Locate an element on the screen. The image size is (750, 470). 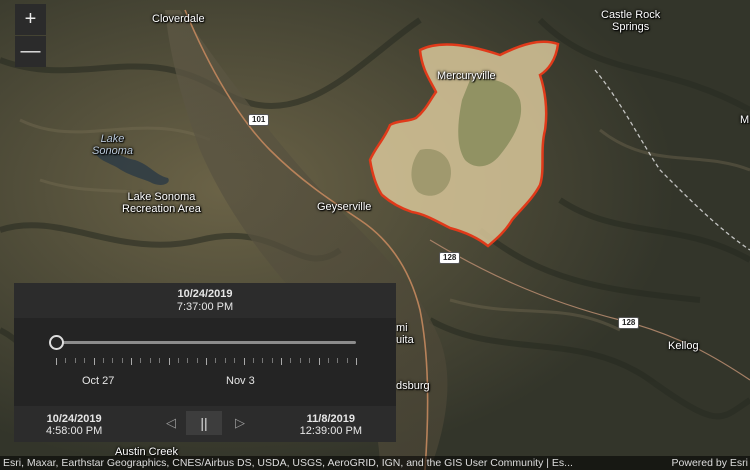
place-alexander-line1: mi is located at coordinates (402, 328).